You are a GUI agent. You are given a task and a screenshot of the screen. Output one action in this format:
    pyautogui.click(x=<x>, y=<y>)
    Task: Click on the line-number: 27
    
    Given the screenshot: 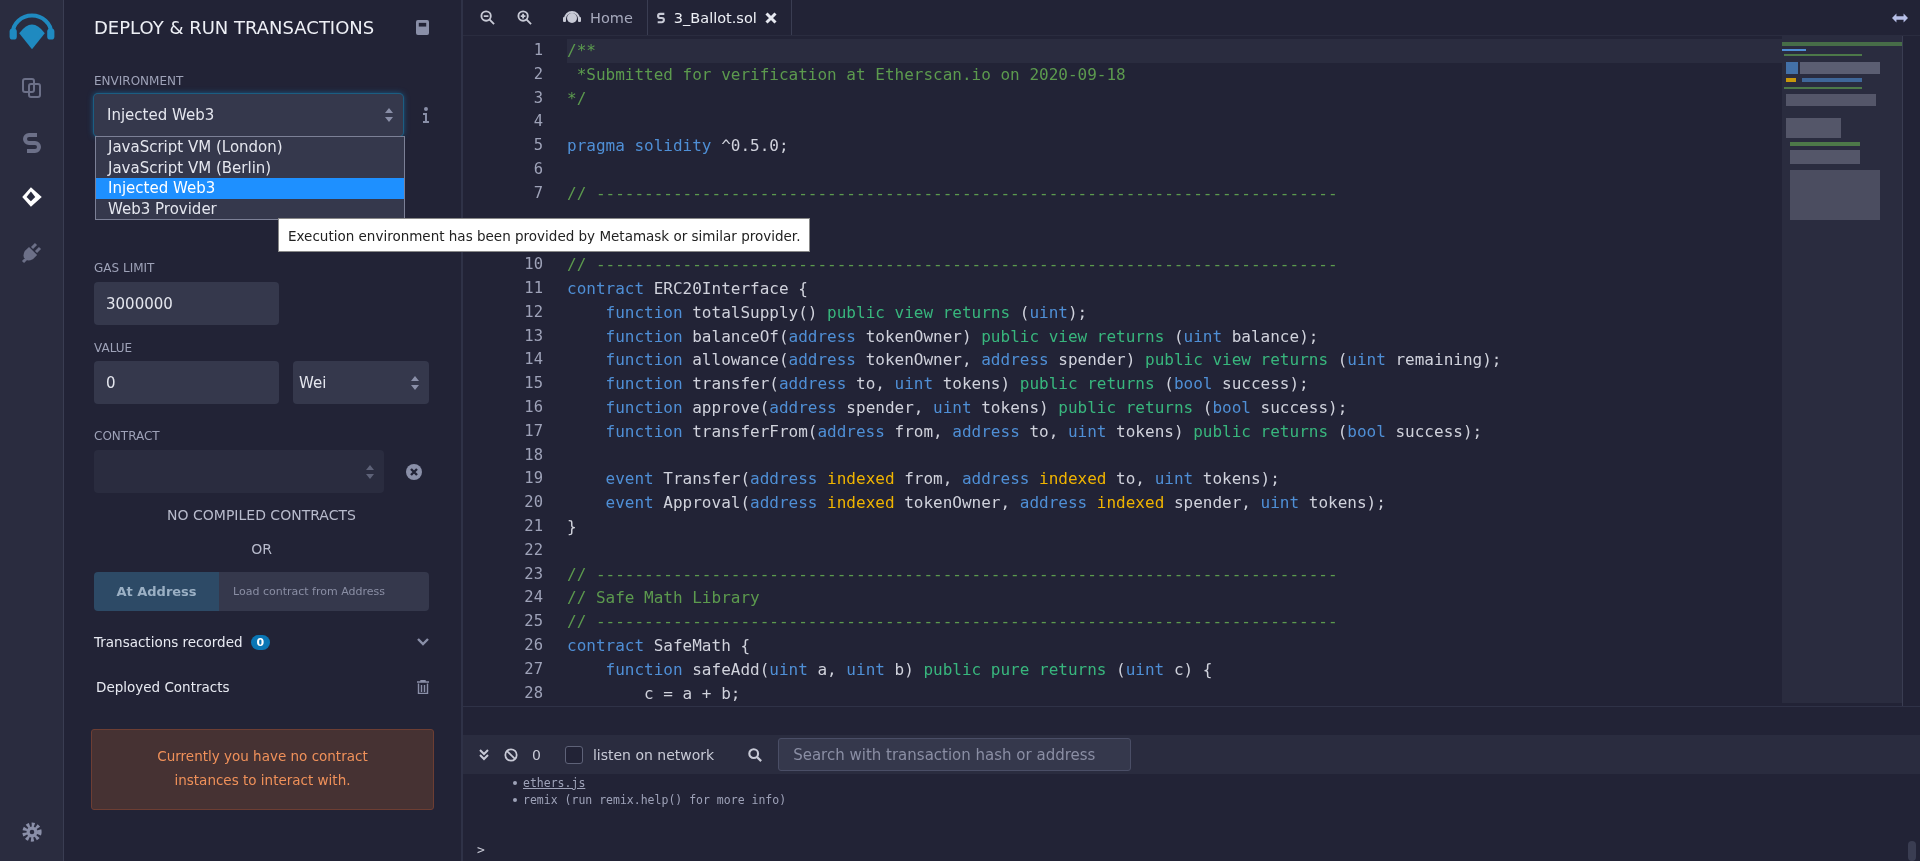 What is the action you would take?
    pyautogui.click(x=533, y=668)
    